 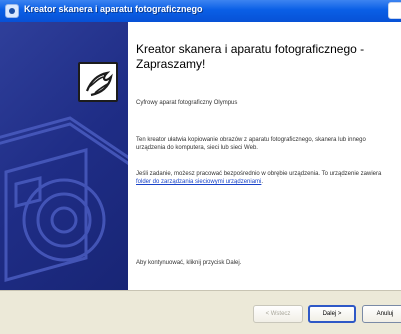 What do you see at coordinates (187, 103) in the screenshot?
I see `device-name: Cyfrowy aparat fotograficzny Olympus` at bounding box center [187, 103].